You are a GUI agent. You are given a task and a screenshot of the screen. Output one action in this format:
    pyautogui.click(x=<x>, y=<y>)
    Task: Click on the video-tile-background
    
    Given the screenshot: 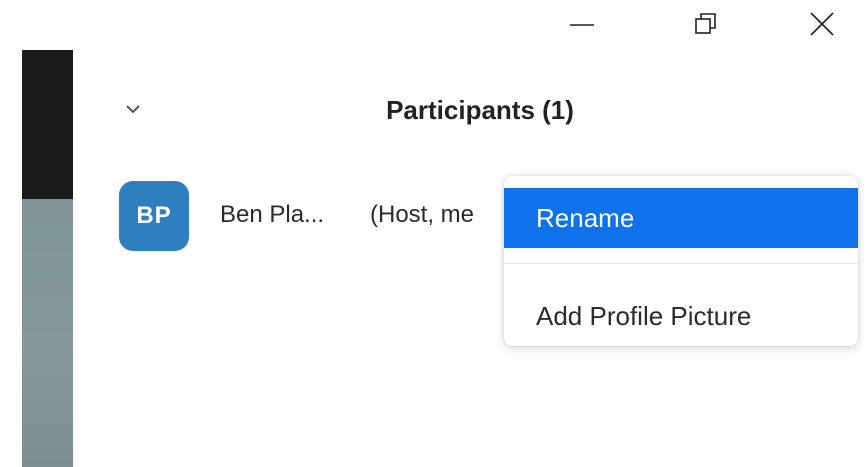 What is the action you would take?
    pyautogui.click(x=47, y=333)
    